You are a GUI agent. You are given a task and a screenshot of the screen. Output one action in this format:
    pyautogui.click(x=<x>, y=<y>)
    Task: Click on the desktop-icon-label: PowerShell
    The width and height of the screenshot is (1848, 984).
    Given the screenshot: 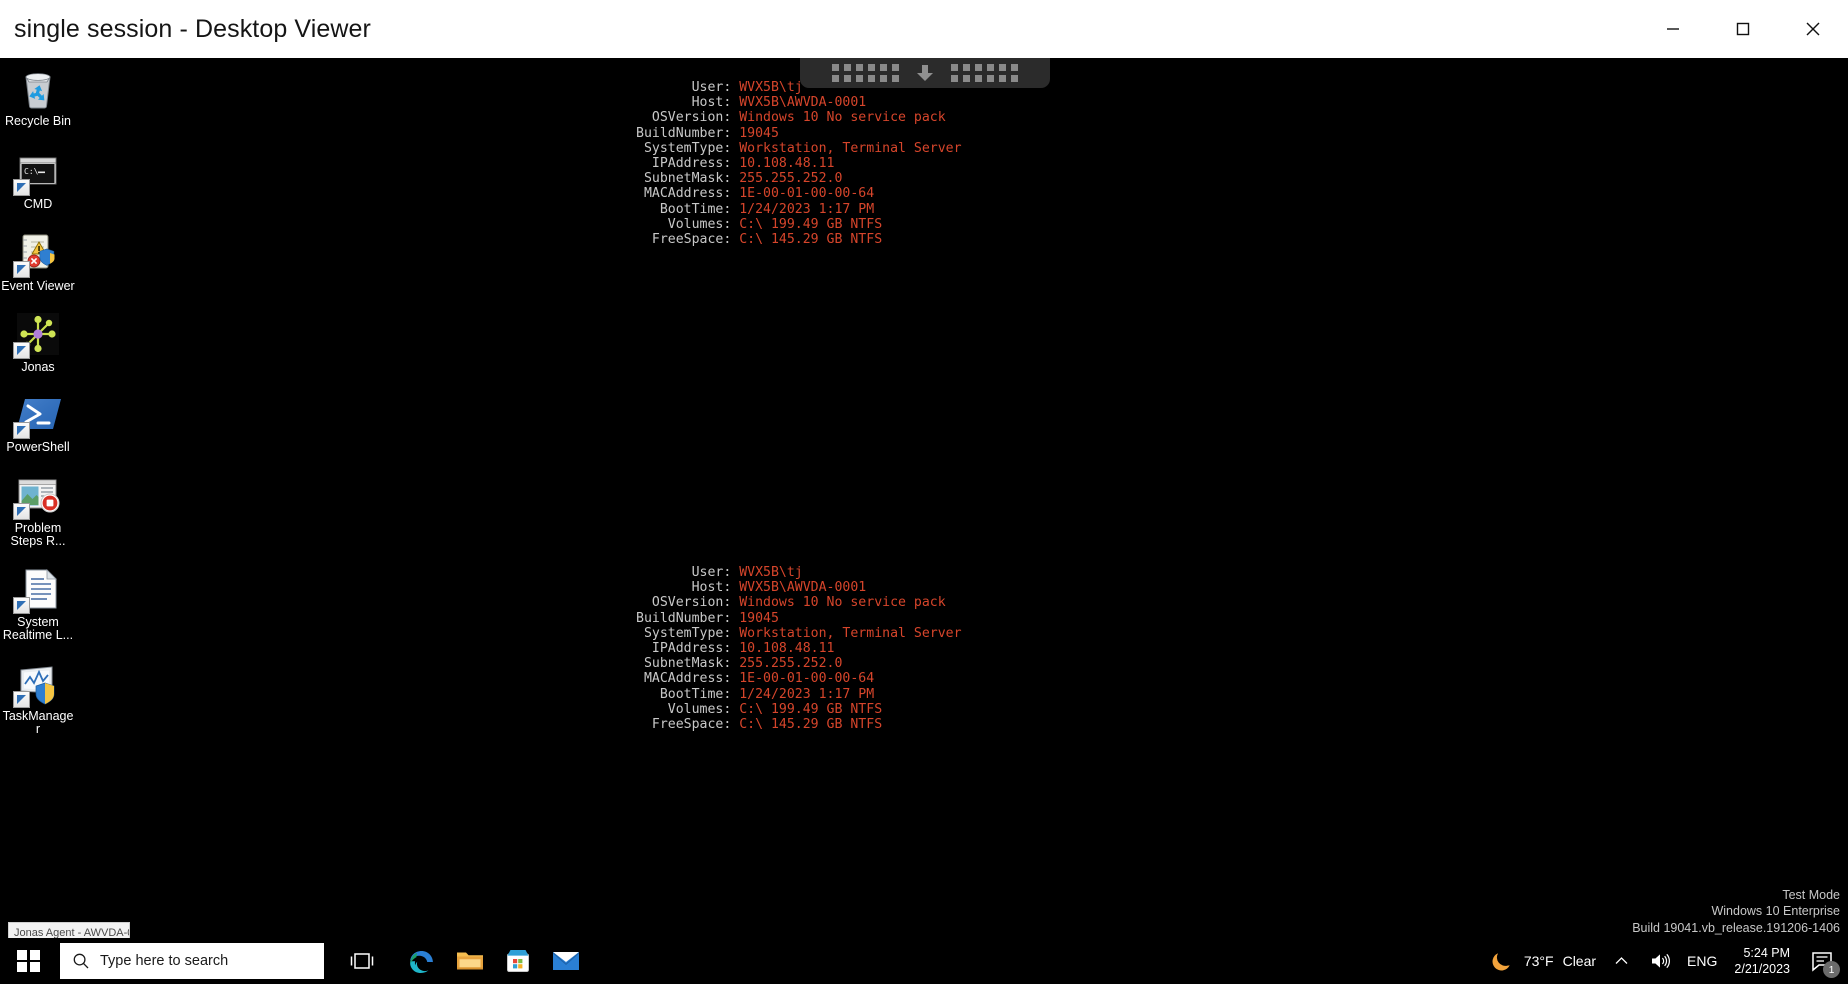 What is the action you would take?
    pyautogui.click(x=38, y=447)
    